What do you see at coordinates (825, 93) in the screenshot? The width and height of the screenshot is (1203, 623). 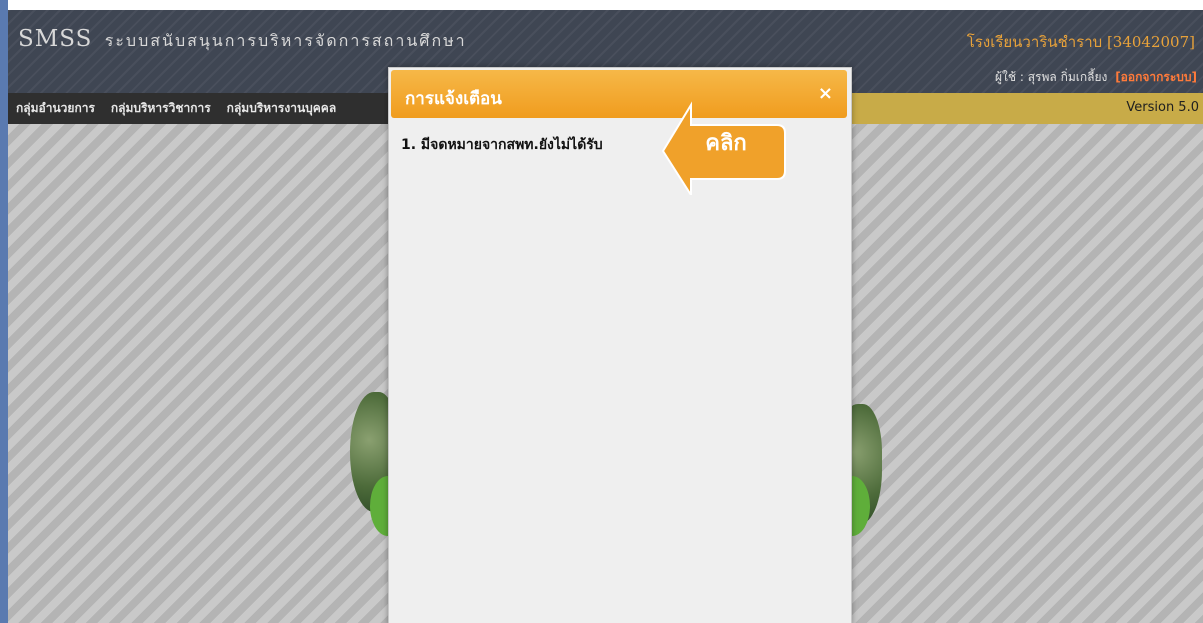 I see `close-icon: ×` at bounding box center [825, 93].